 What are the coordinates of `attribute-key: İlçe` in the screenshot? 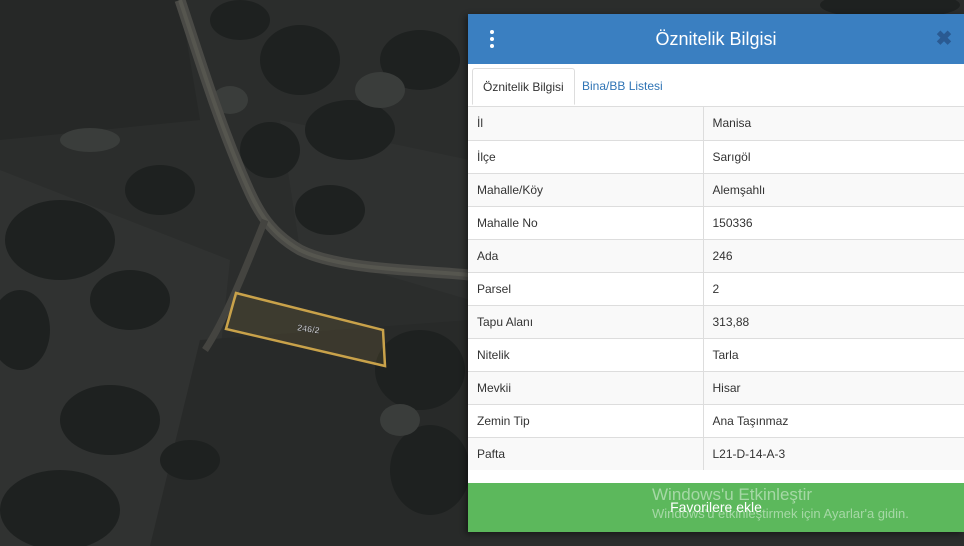 It's located at (586, 156).